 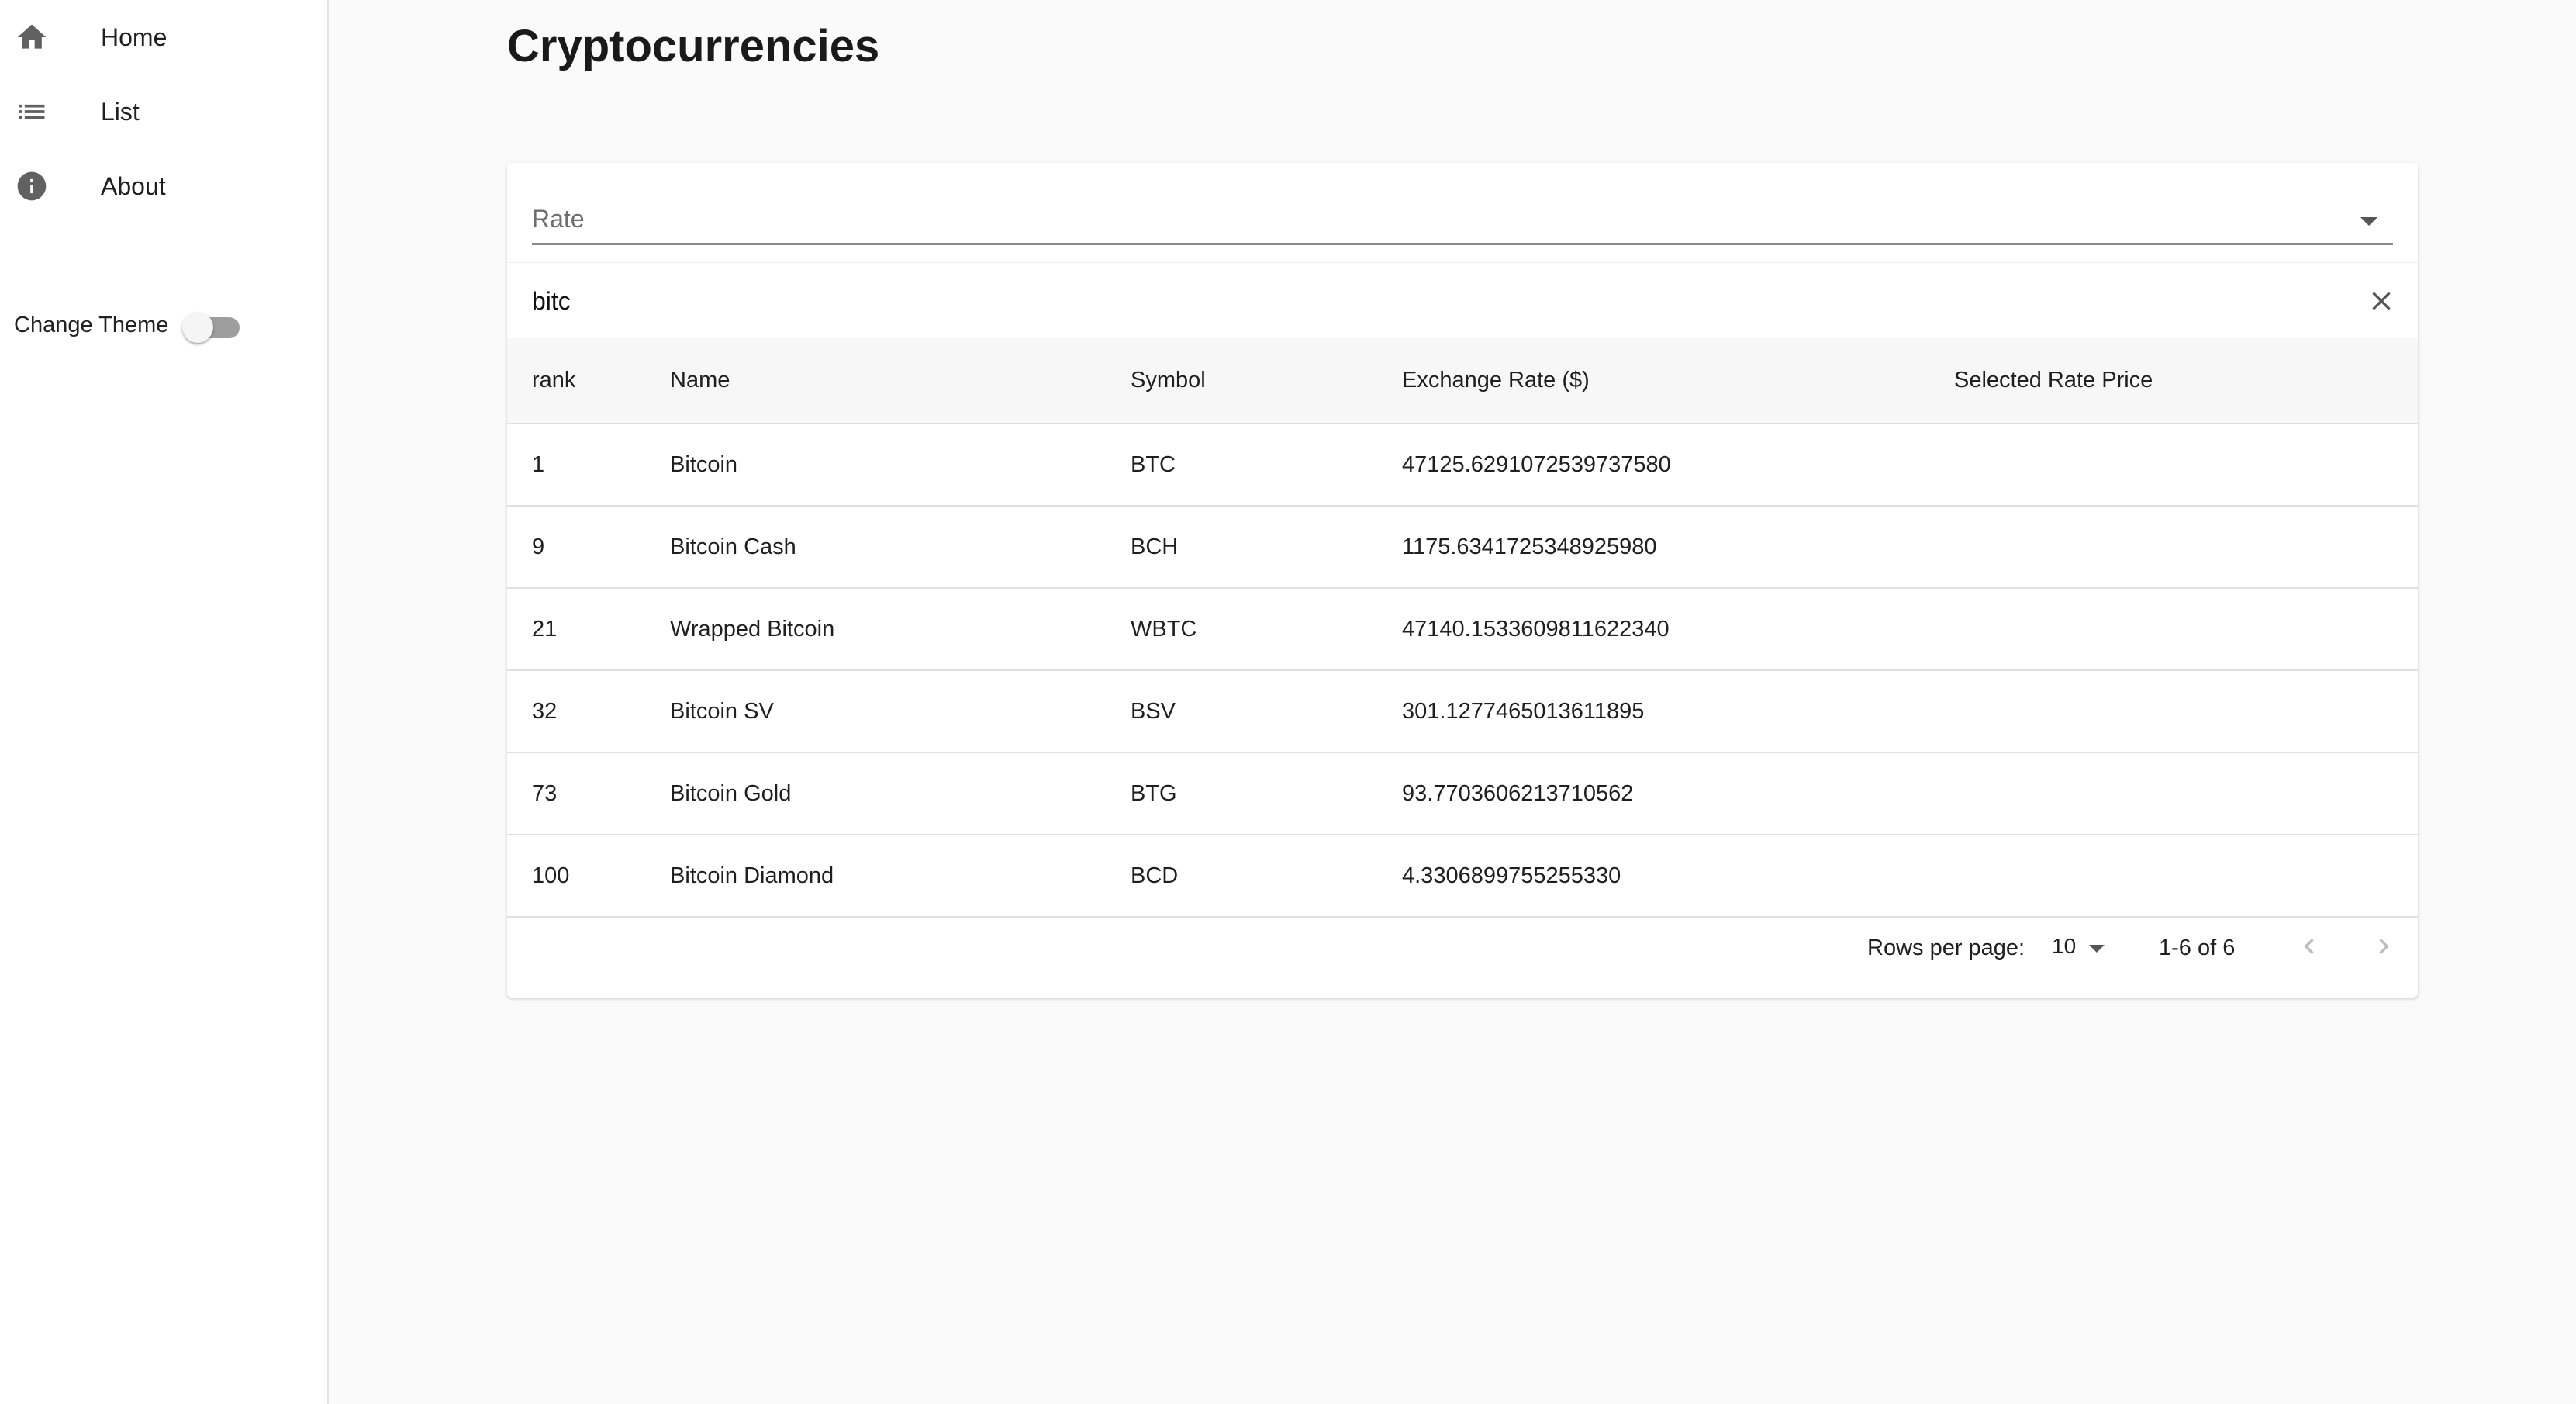 I want to click on cell-exchange-rate: 47125.6291072539737580, so click(x=1678, y=465).